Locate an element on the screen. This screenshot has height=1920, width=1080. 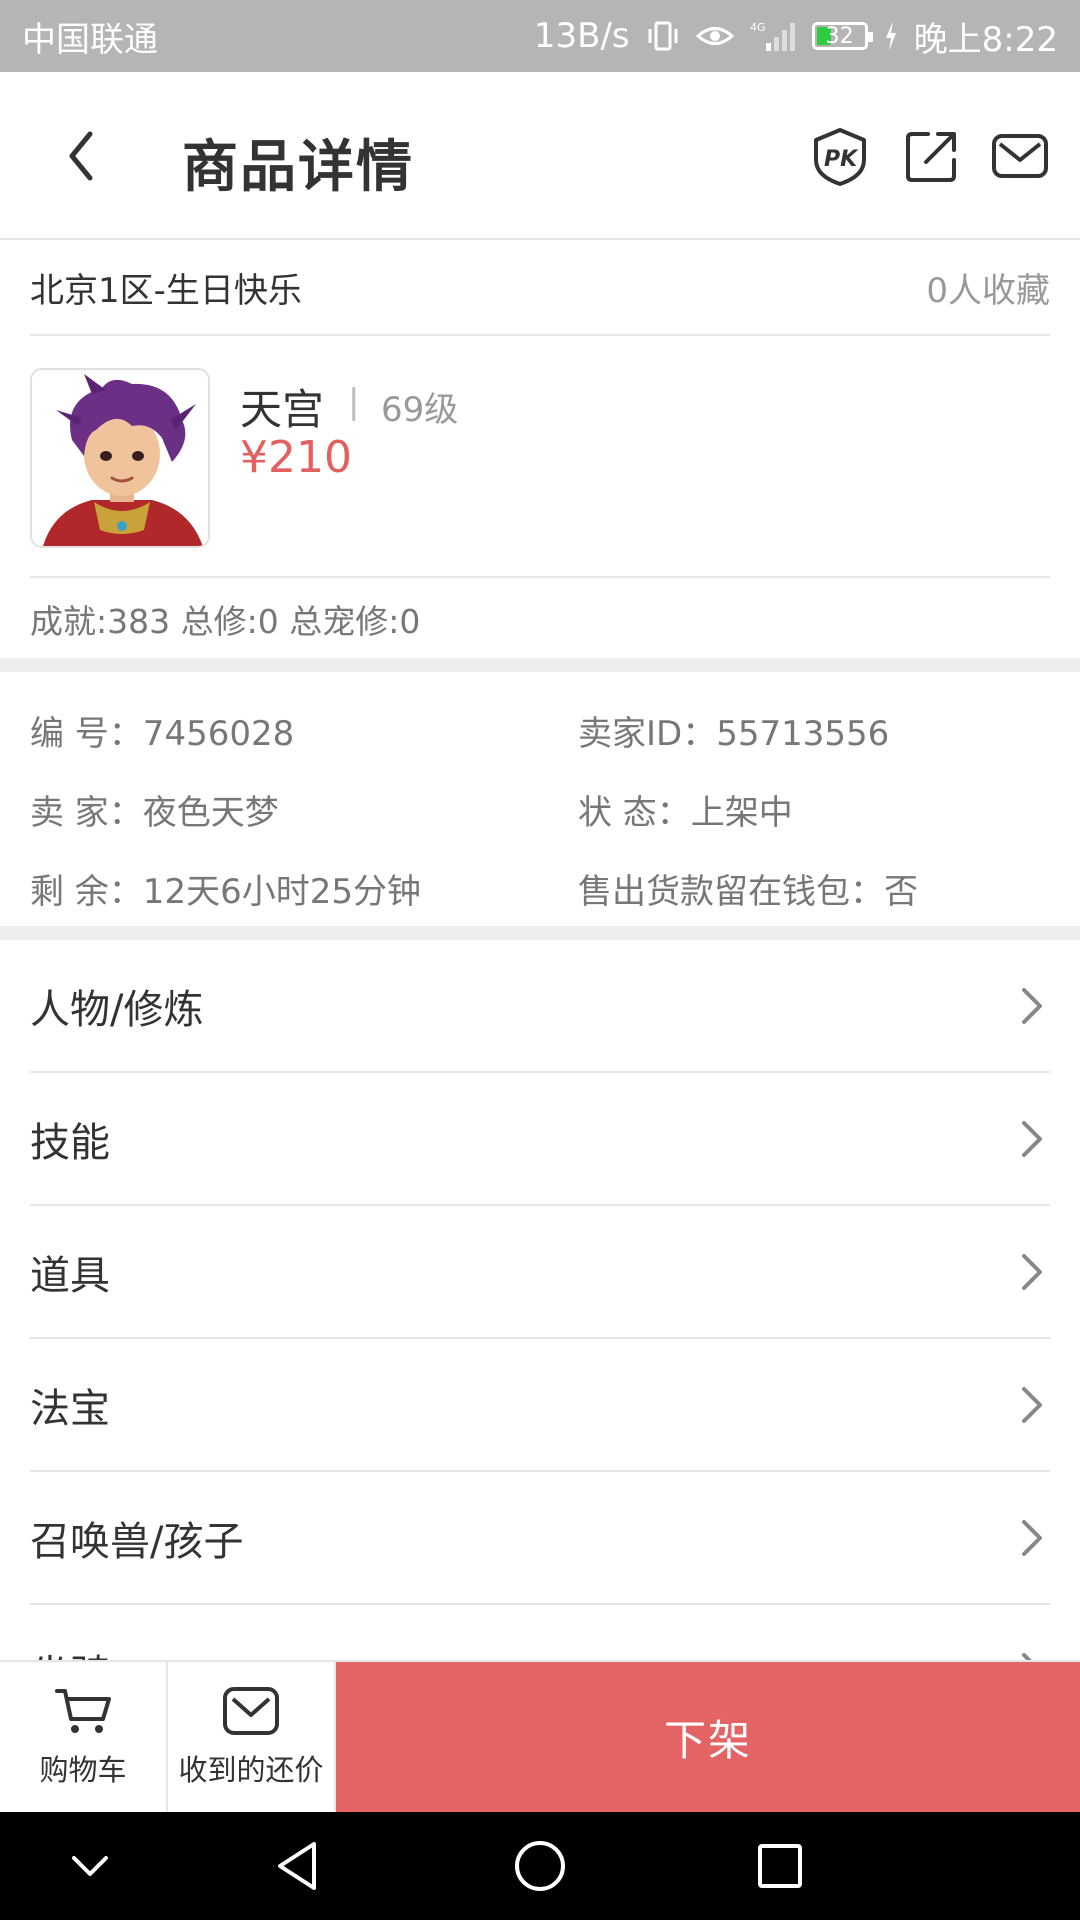
server-row: 北京1区-生日快乐 0人收藏 is located at coordinates (540, 288).